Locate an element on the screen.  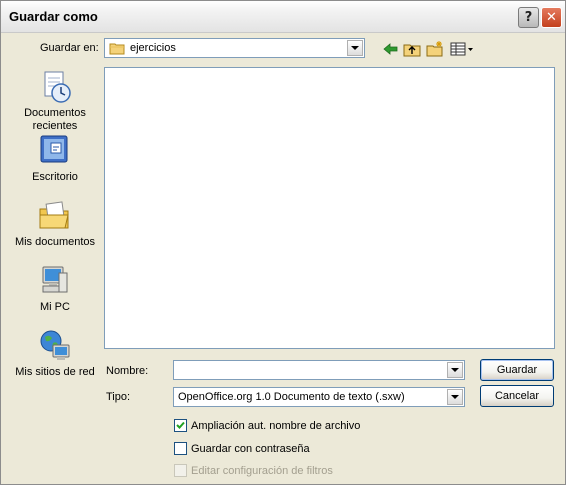
up-folder-button is located at coordinates (412, 49).